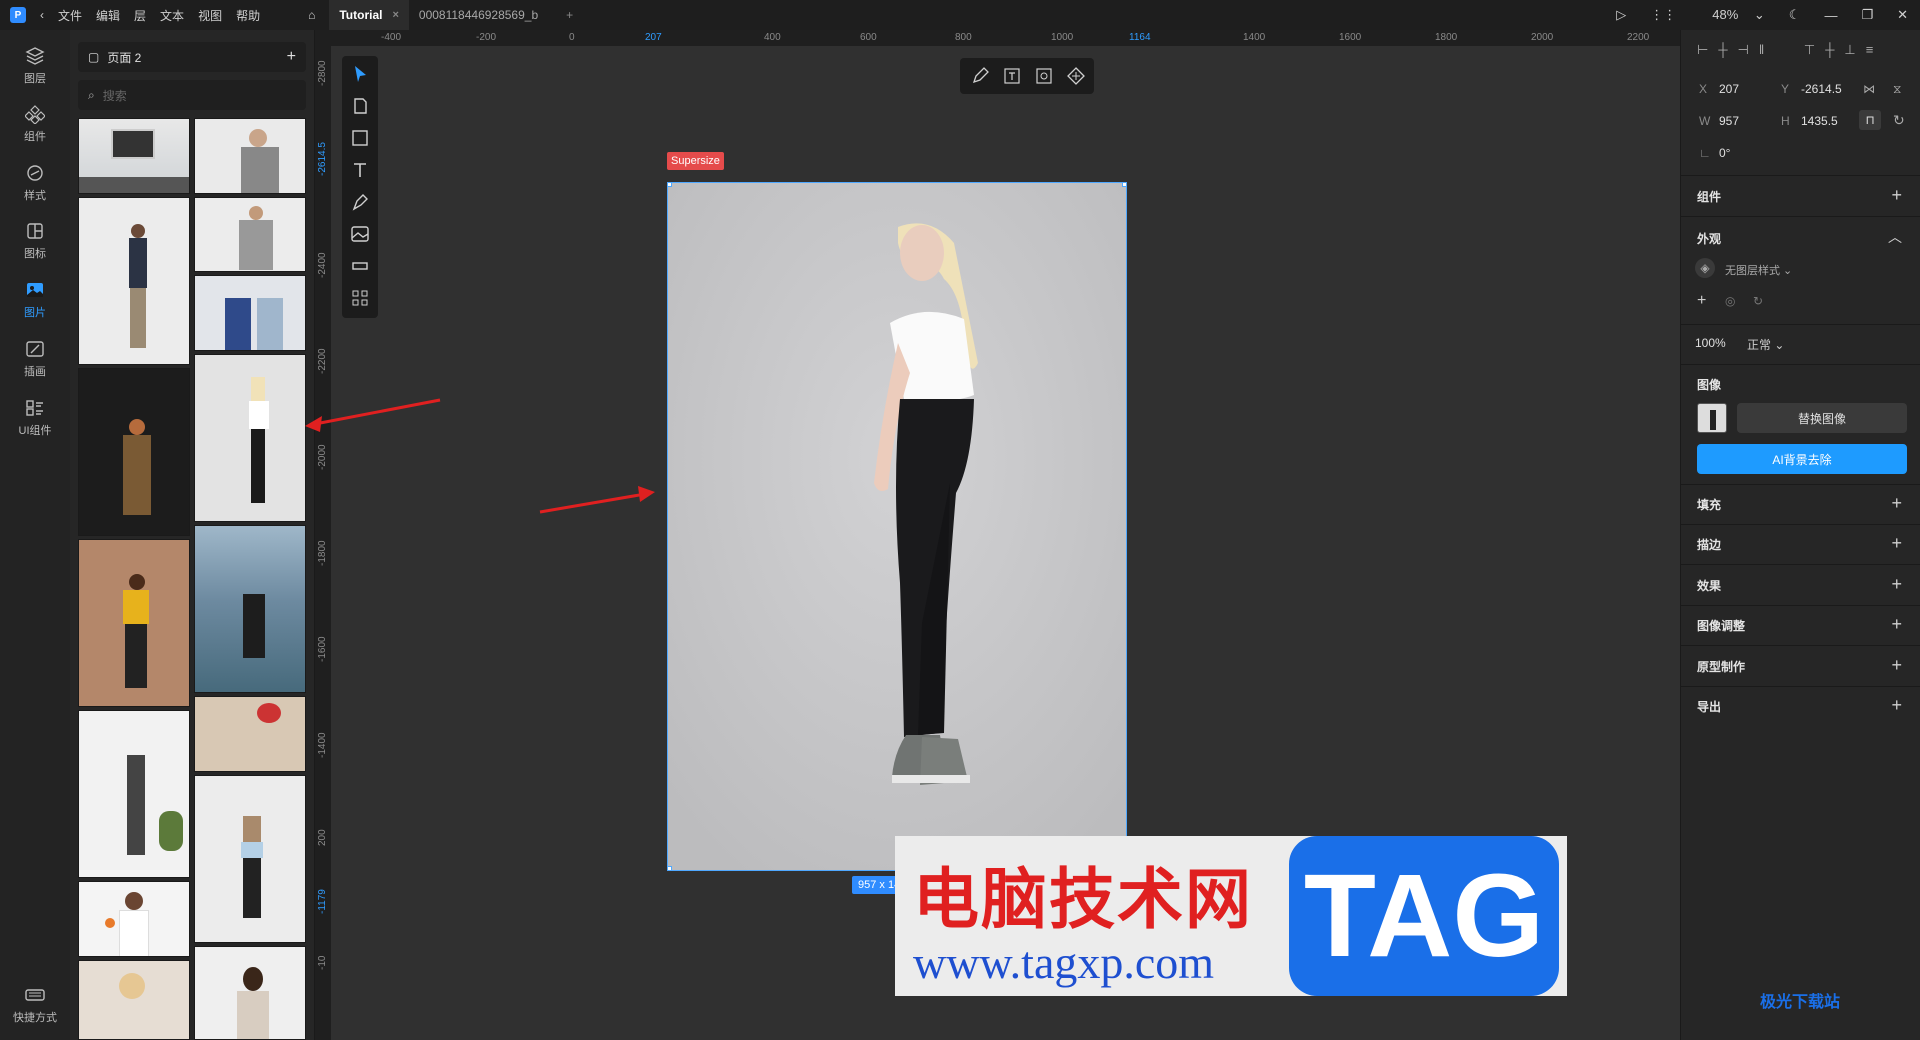 This screenshot has height=1040, width=1920. I want to click on component-tool-icon, so click(360, 266).